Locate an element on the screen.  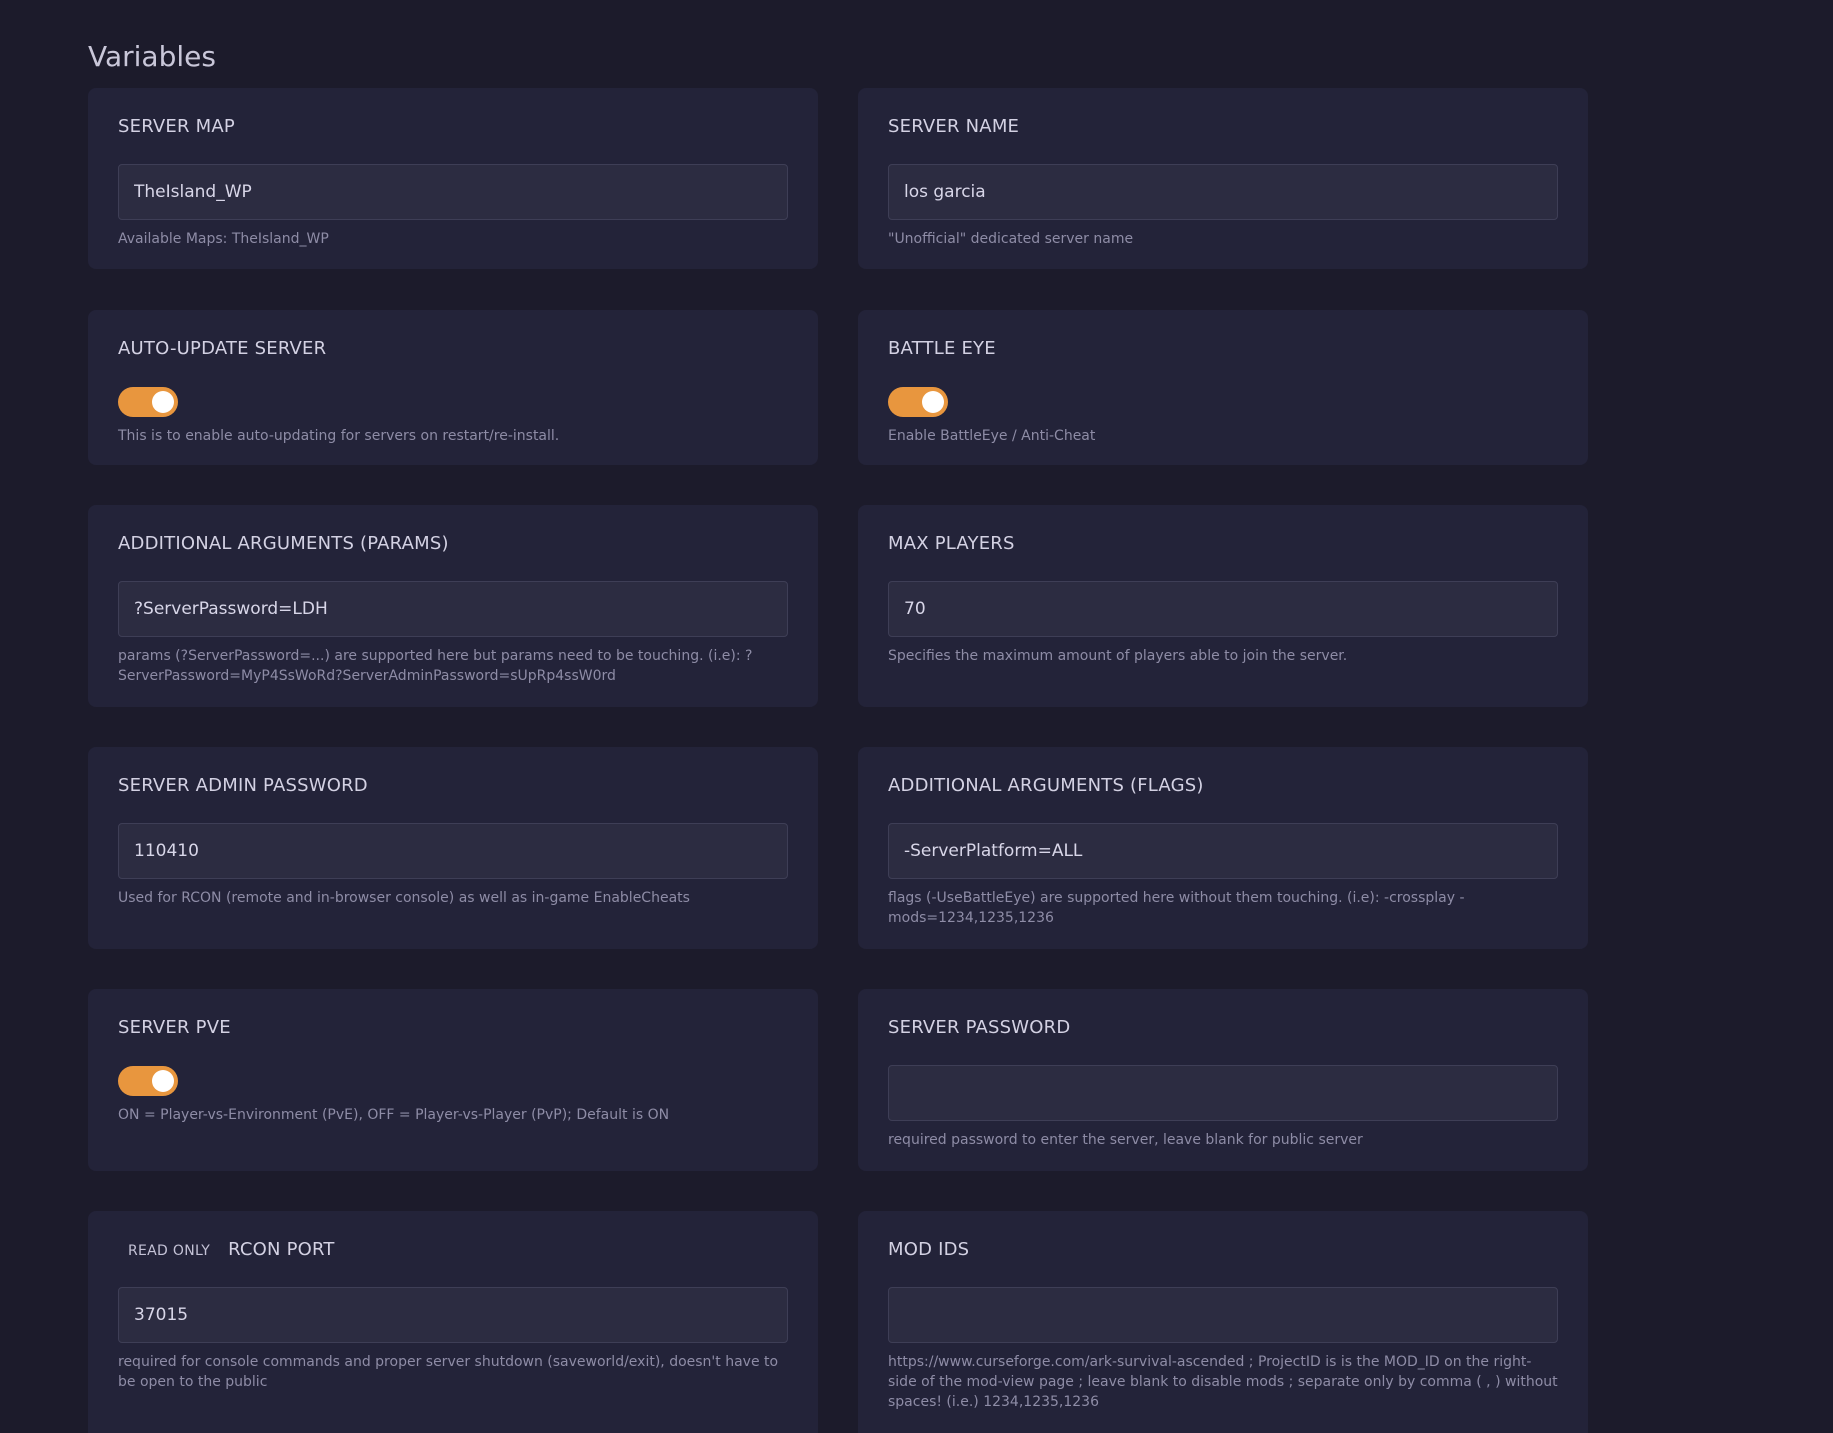
mod-ids-input is located at coordinates (1223, 1315).